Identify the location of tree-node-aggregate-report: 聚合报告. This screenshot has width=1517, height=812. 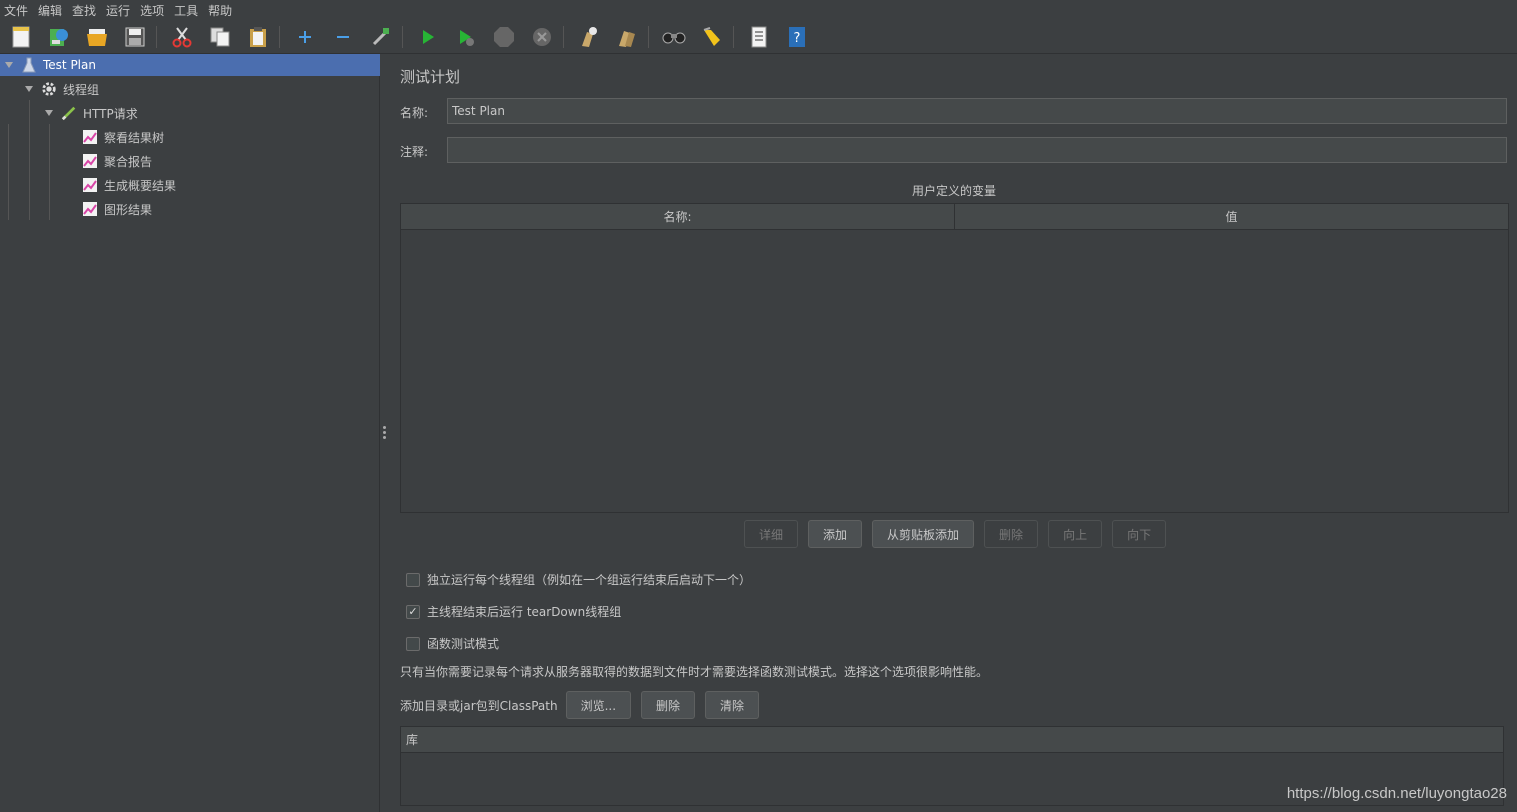
(117, 161).